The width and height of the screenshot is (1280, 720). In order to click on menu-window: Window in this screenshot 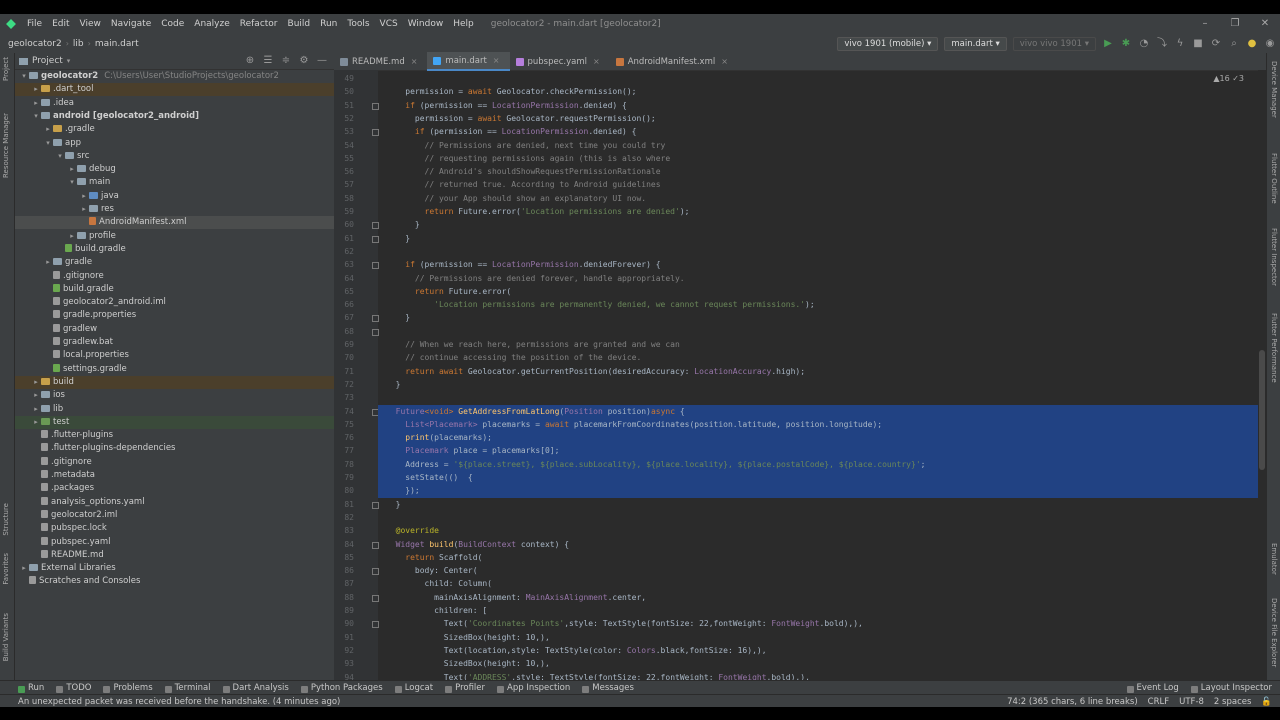, I will do `click(426, 24)`.